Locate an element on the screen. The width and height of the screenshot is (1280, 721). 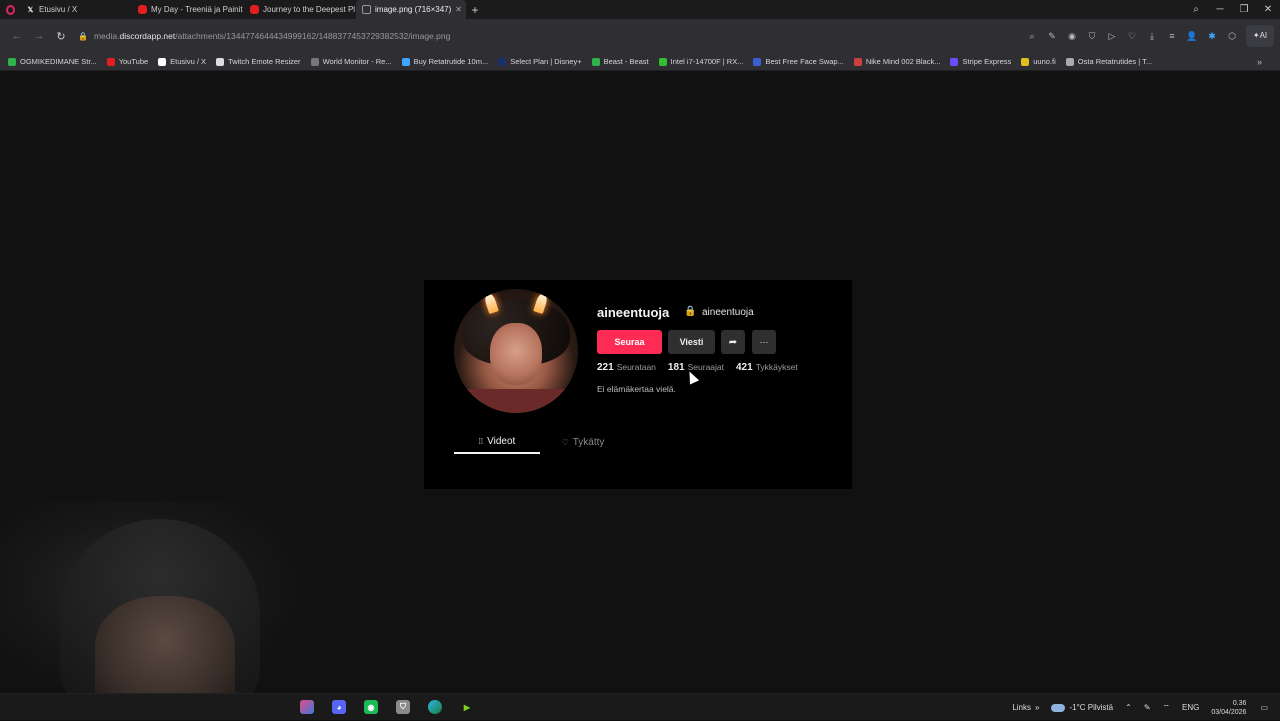
tab-x-home: 𝕏 Etusivu / X is located at coordinates (76, 9).